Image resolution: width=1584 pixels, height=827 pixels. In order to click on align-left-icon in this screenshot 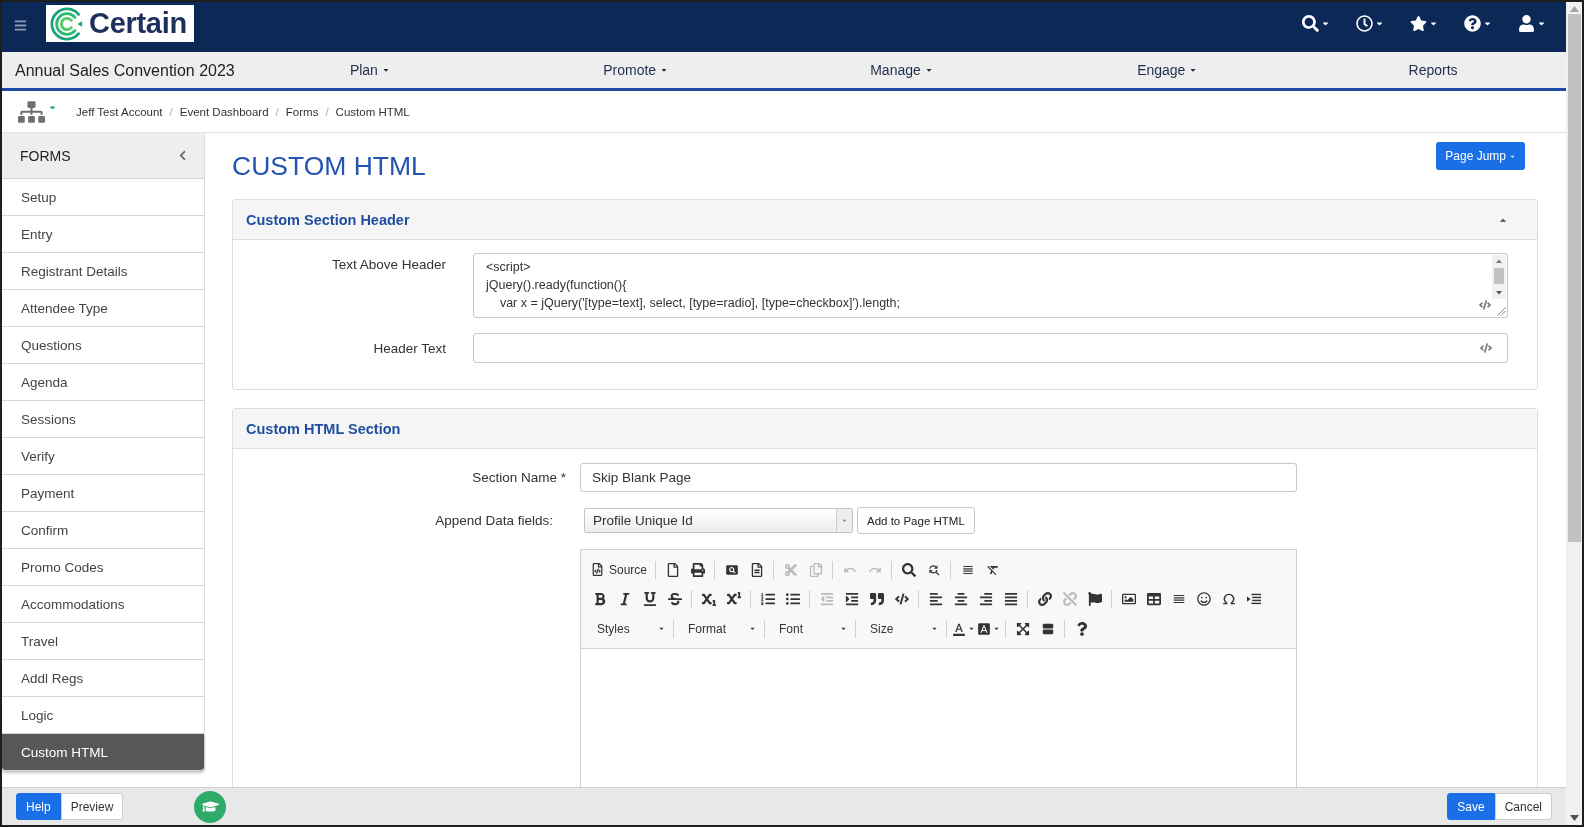, I will do `click(935, 599)`.